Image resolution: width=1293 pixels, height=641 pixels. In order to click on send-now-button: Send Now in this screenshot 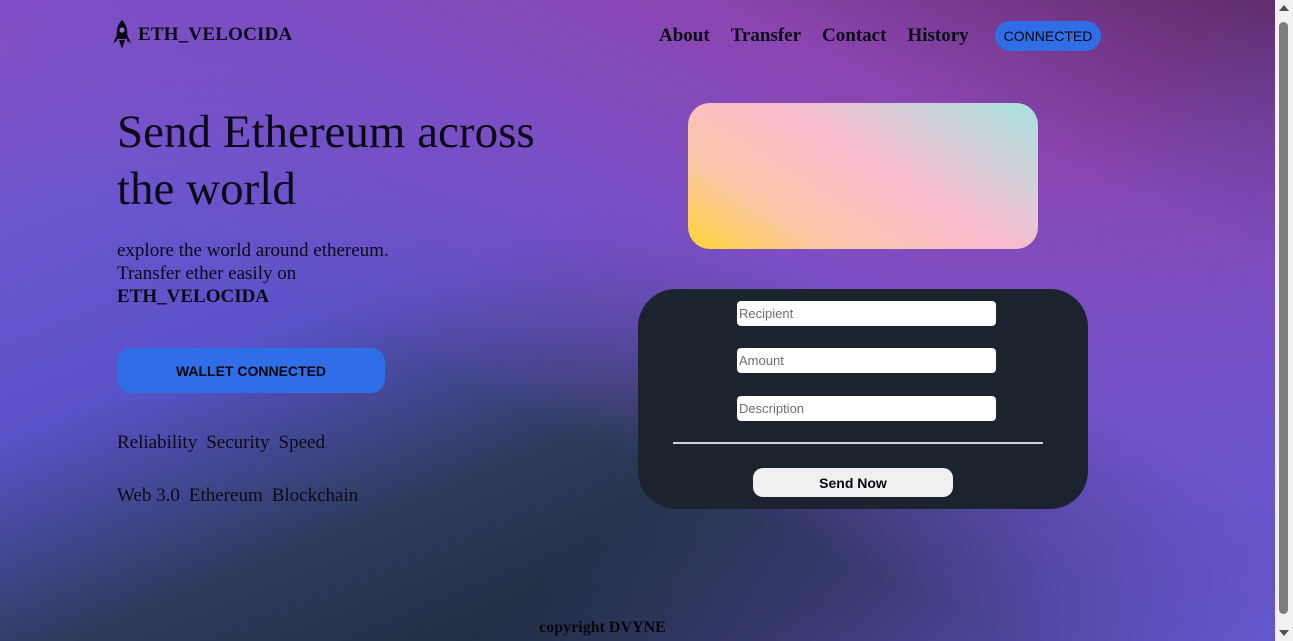, I will do `click(853, 482)`.